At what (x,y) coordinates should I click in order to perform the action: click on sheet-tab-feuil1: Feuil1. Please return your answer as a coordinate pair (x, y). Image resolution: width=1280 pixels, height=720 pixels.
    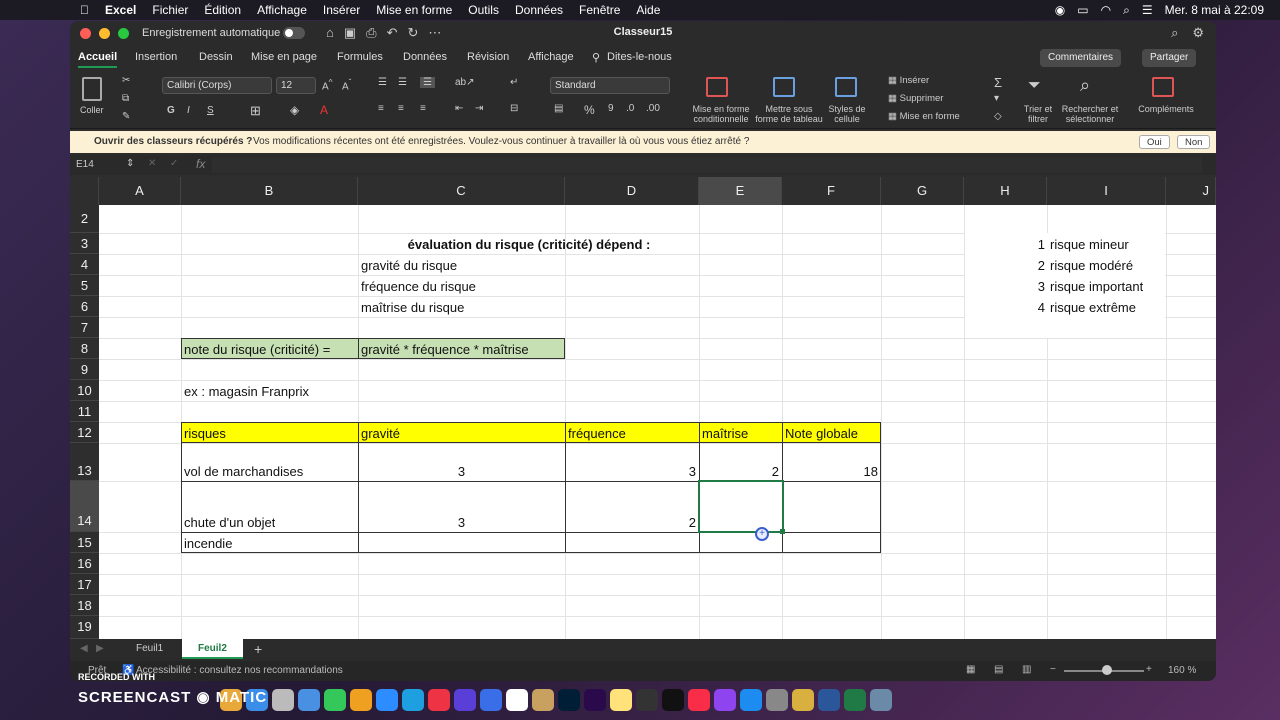
    Looking at the image, I should click on (149, 649).